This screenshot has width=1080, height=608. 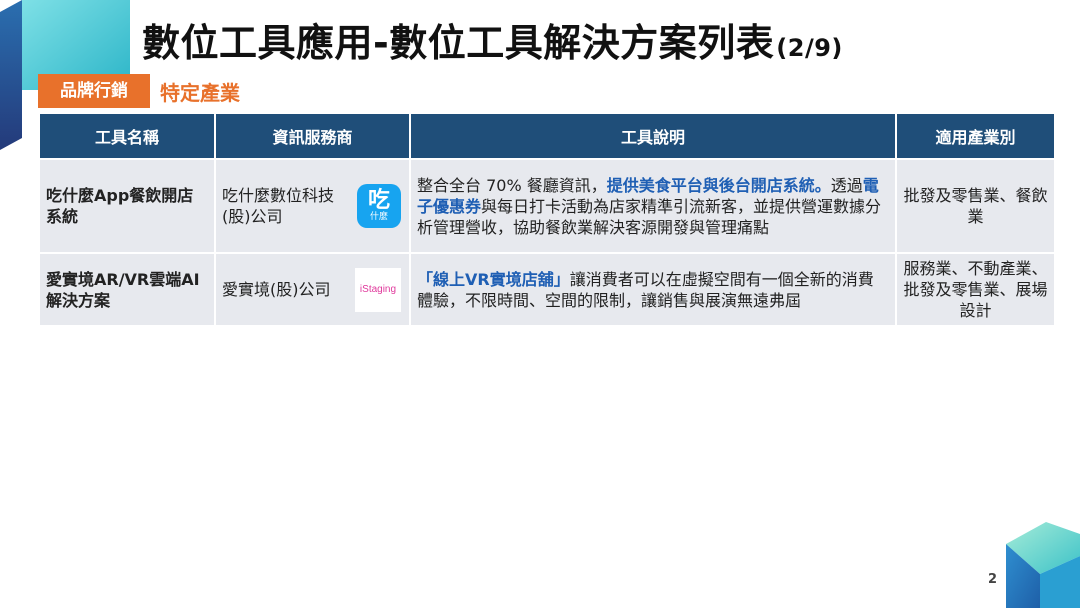 What do you see at coordinates (653, 136) in the screenshot?
I see `column-header-description: 工具說明` at bounding box center [653, 136].